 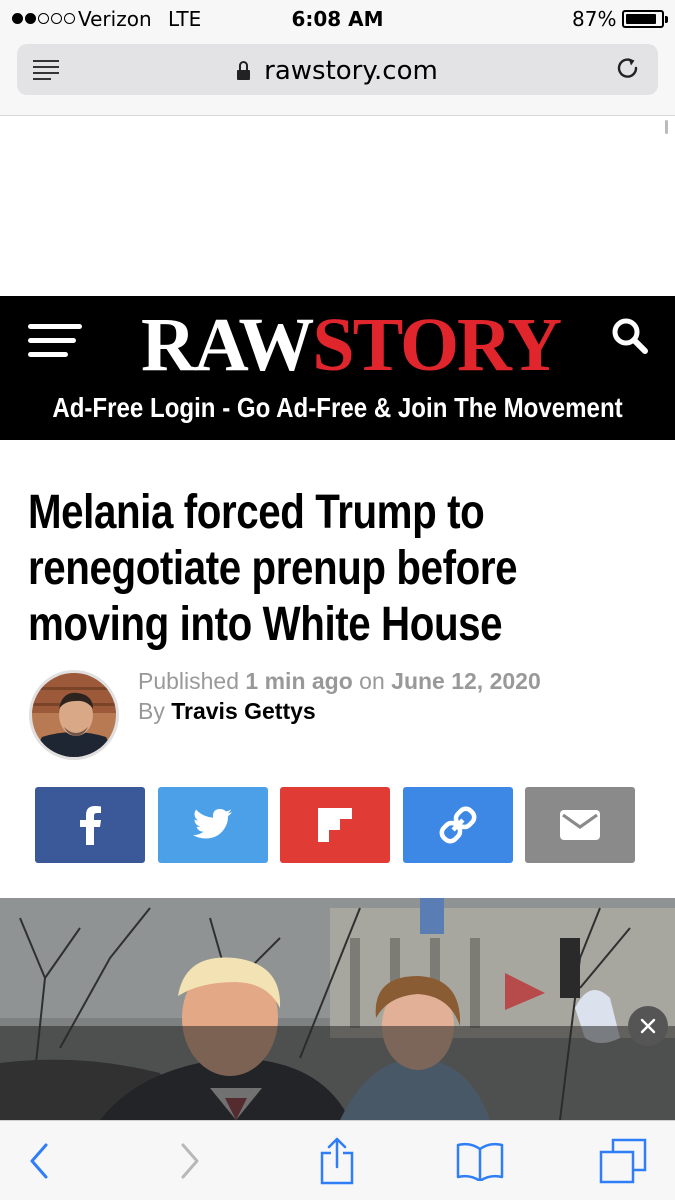 I want to click on reload-icon, so click(x=628, y=69).